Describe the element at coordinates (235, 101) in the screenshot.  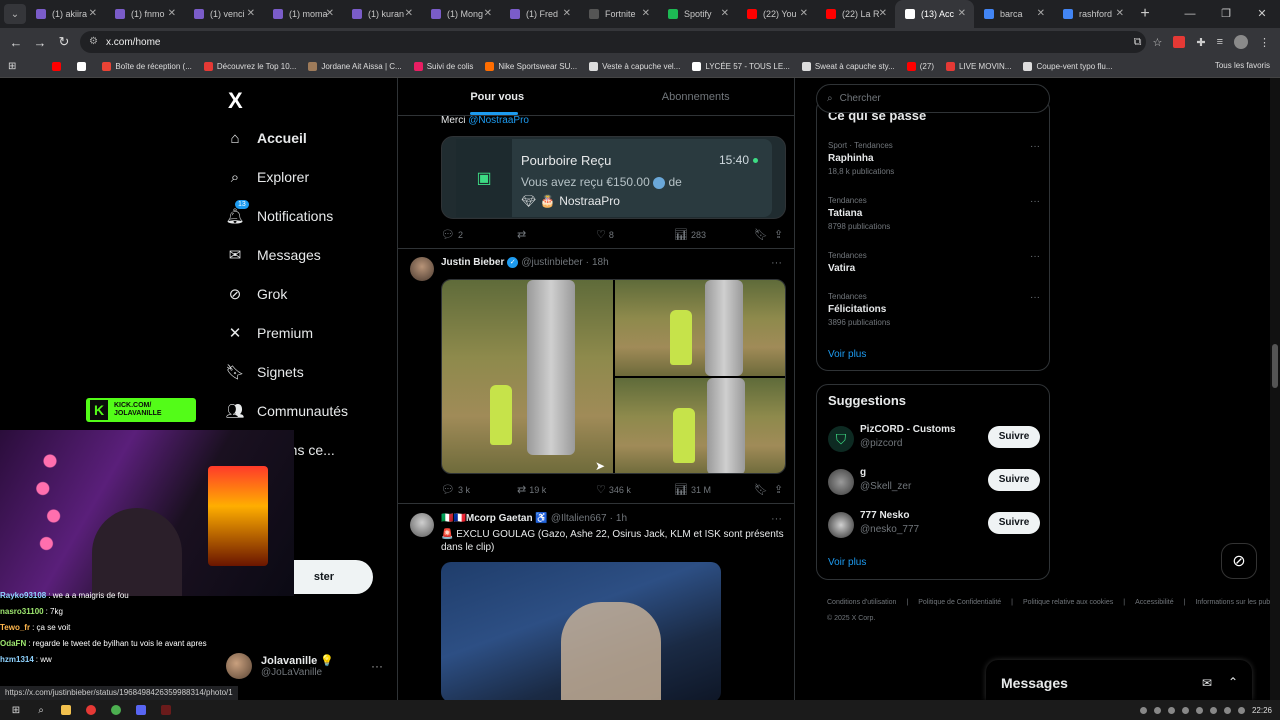
I see `x-logo-icon: X` at that location.